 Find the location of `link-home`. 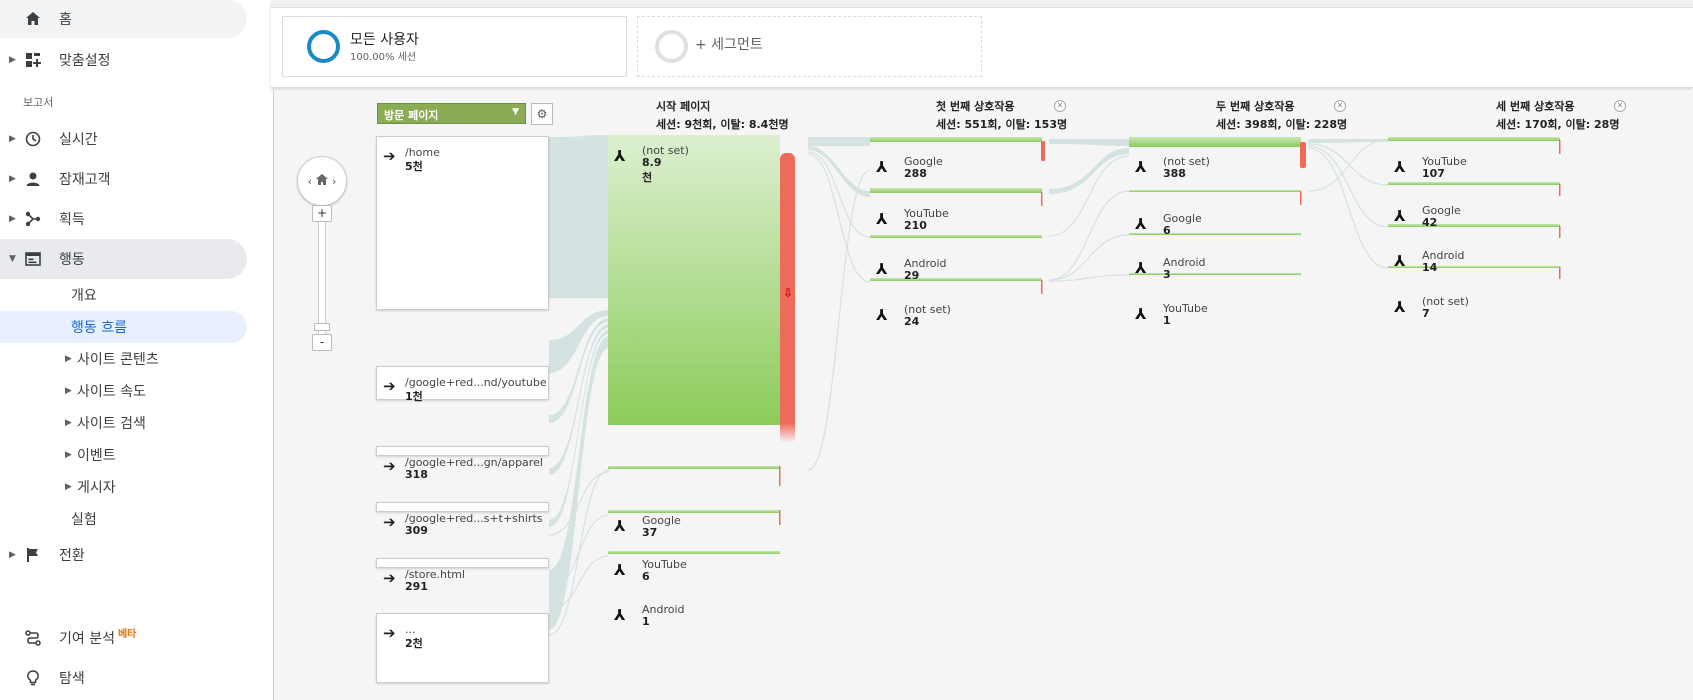

link-home is located at coordinates (579, 216).